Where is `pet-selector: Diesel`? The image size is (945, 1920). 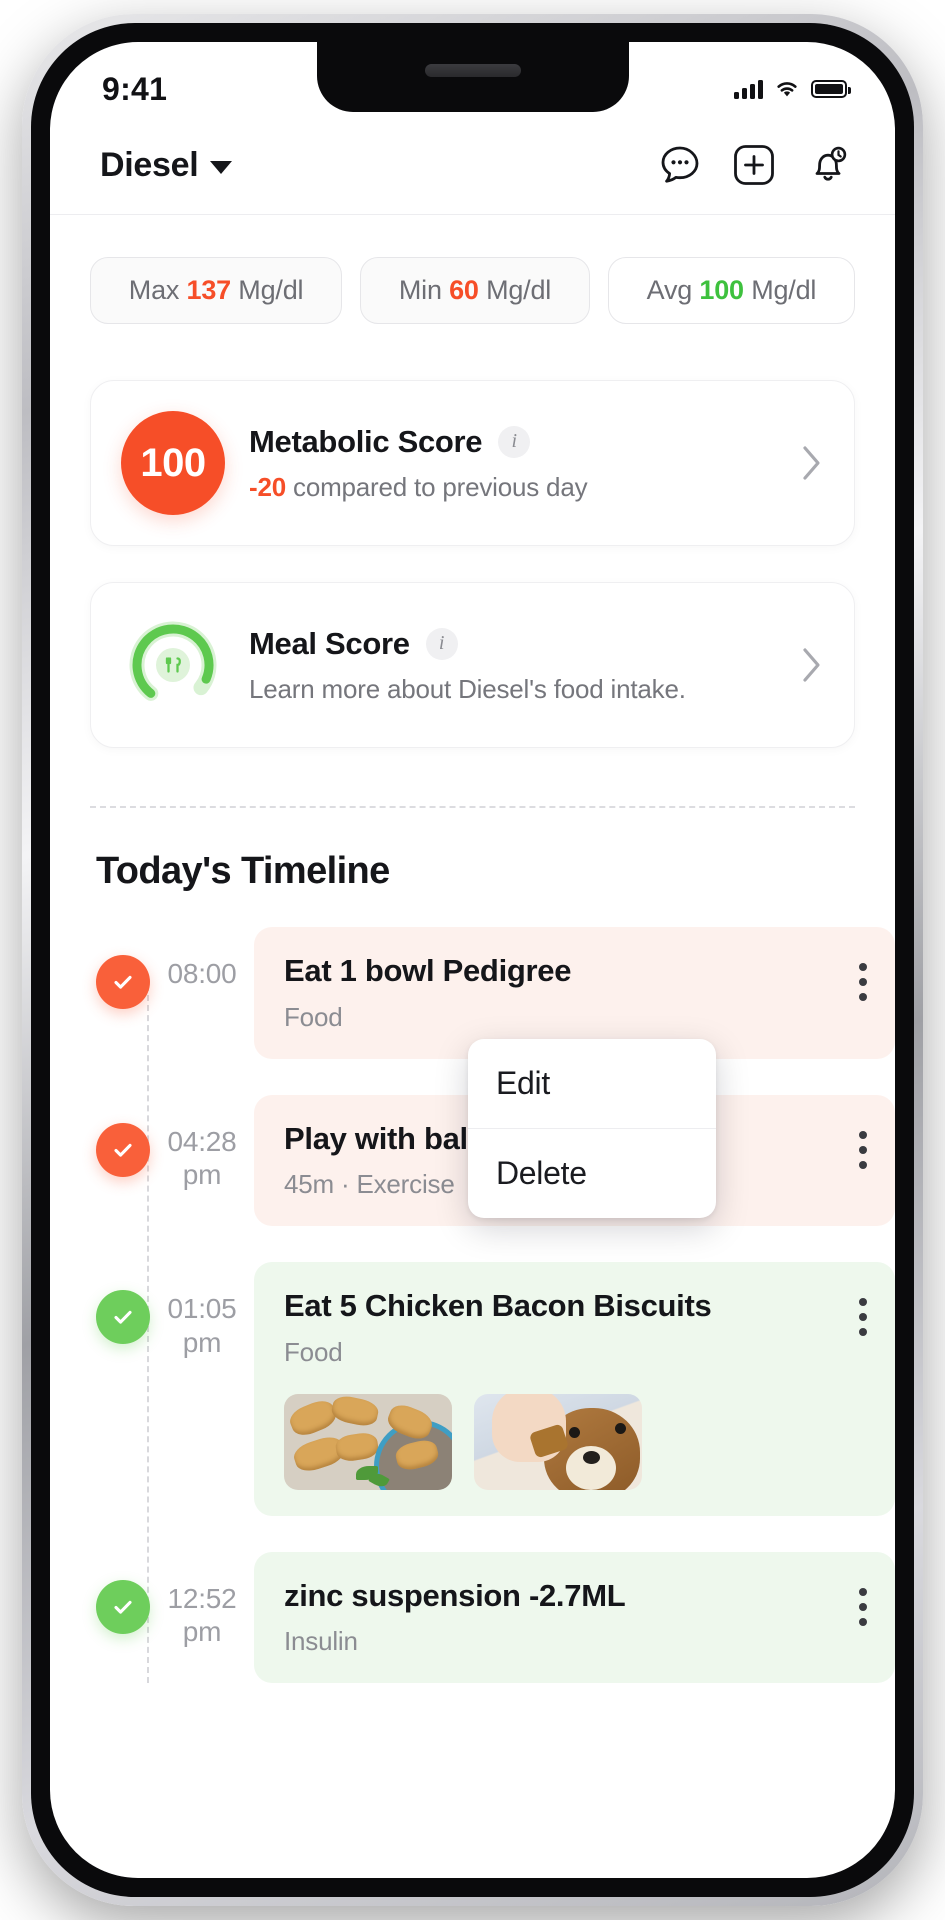
pet-selector: Diesel is located at coordinates (166, 165).